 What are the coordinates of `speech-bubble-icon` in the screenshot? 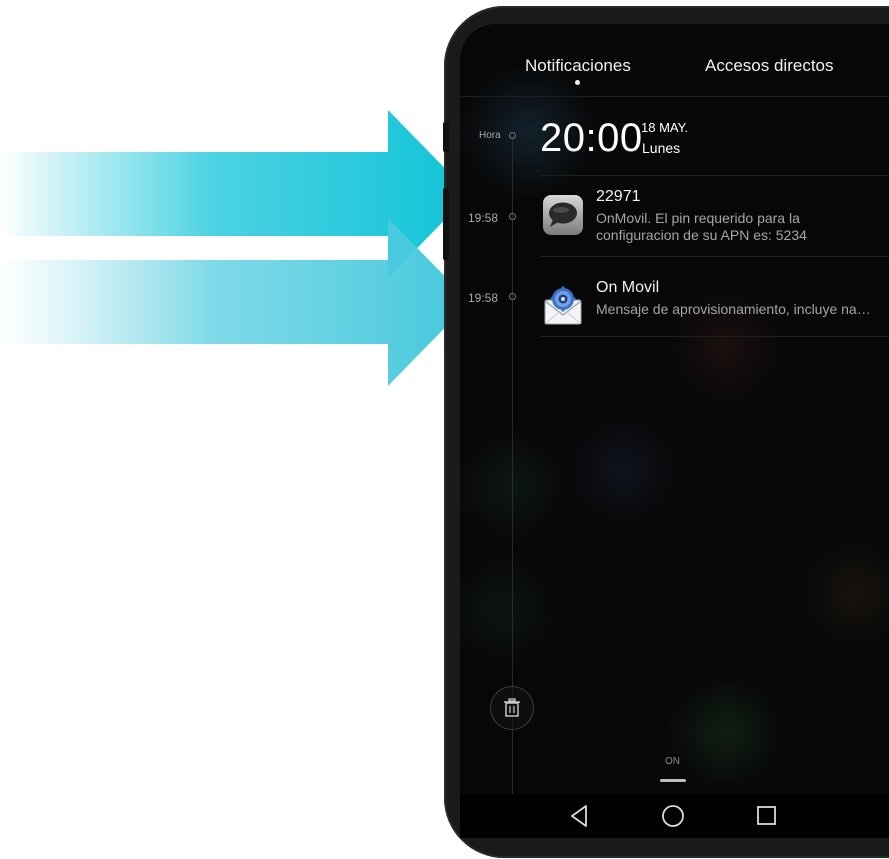 It's located at (563, 215).